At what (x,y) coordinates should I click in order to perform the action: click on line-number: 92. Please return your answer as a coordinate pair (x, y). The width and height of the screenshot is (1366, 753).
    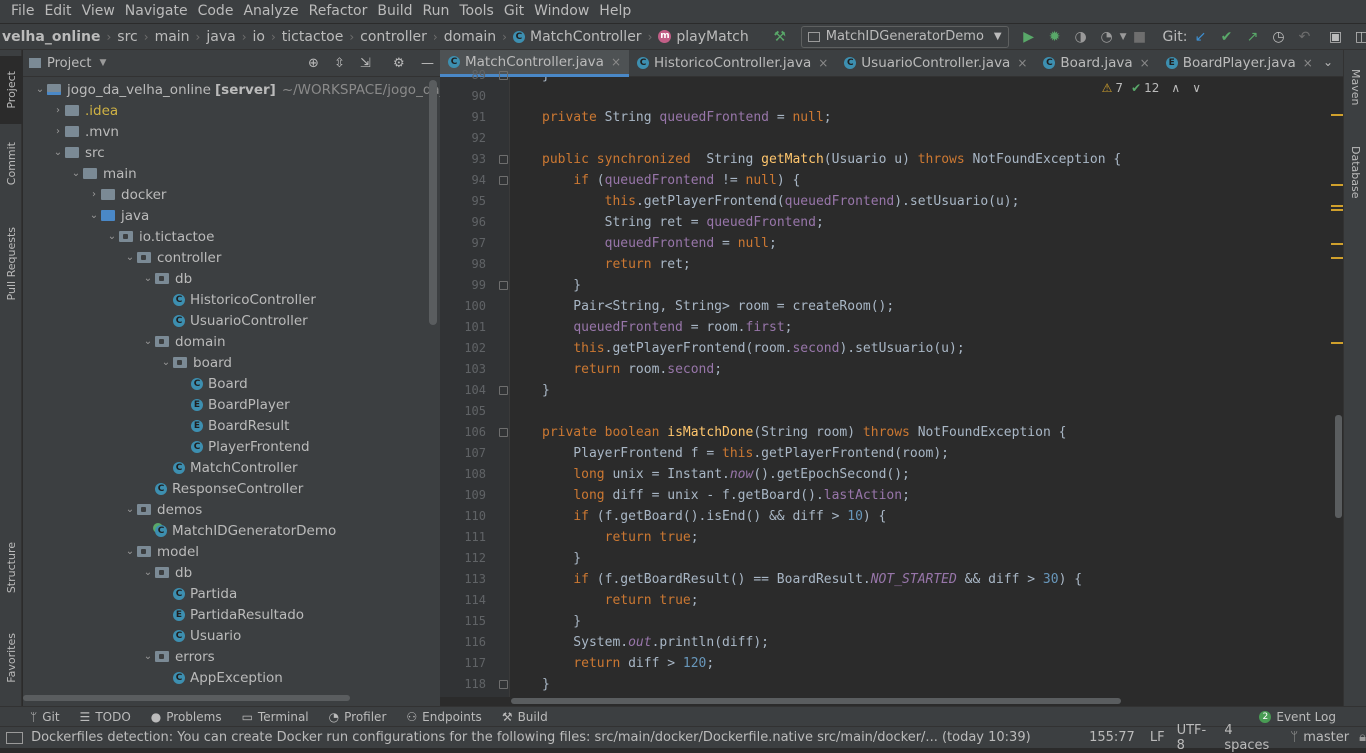
    Looking at the image, I should click on (463, 138).